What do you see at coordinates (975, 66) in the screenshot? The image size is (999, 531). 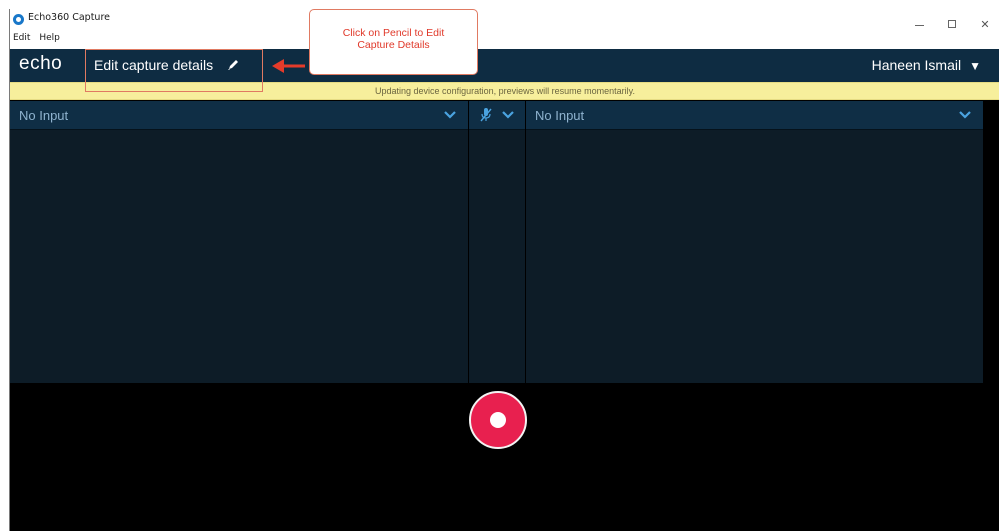 I see `caret-down-icon: ▼` at bounding box center [975, 66].